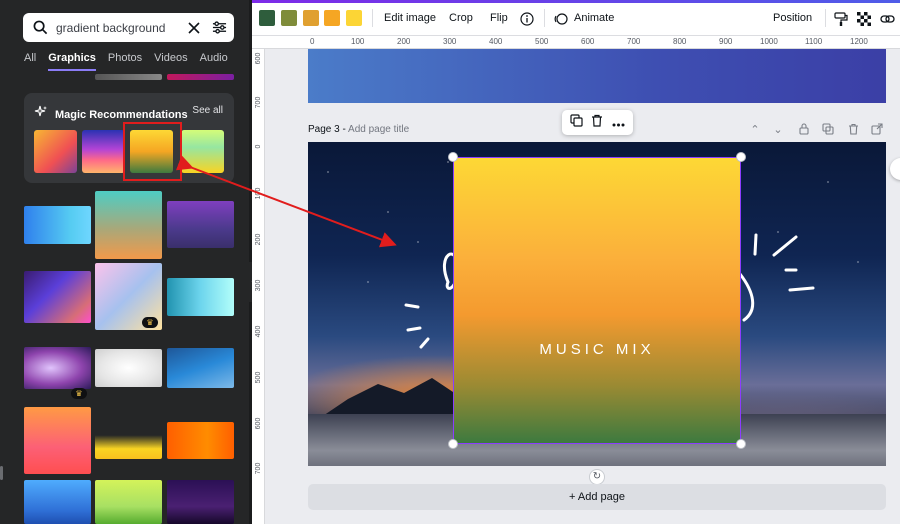 This screenshot has width=900, height=524. I want to click on editor-toolbar: Edit image Crop Flip Animate Position, so click(576, 18).